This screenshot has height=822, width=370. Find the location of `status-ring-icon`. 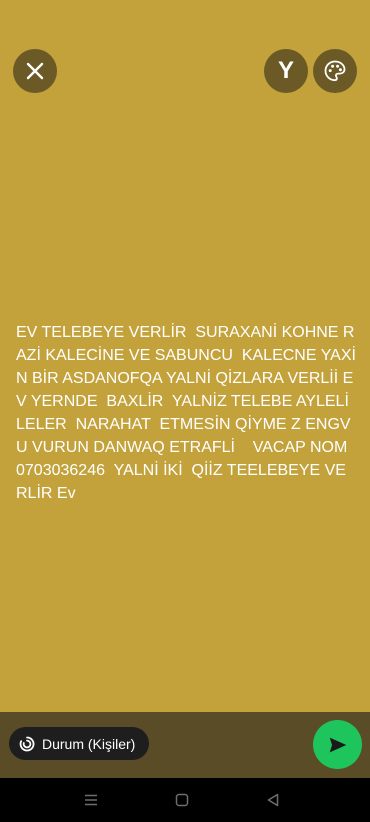

status-ring-icon is located at coordinates (27, 743).